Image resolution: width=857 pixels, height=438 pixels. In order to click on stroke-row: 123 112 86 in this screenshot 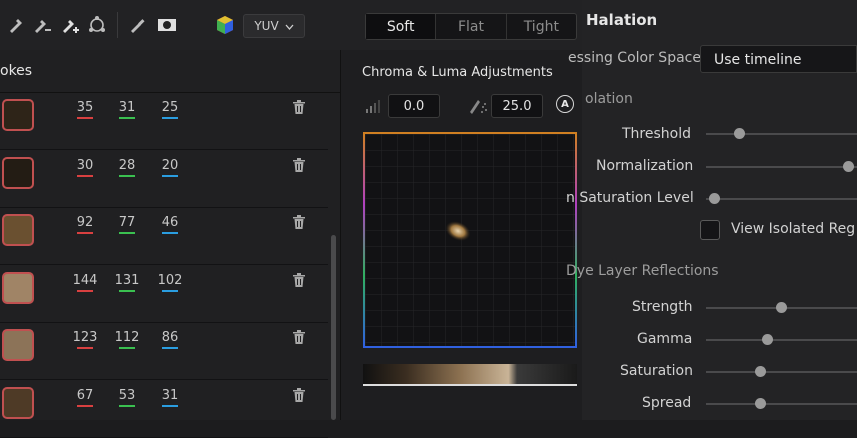, I will do `click(164, 351)`.